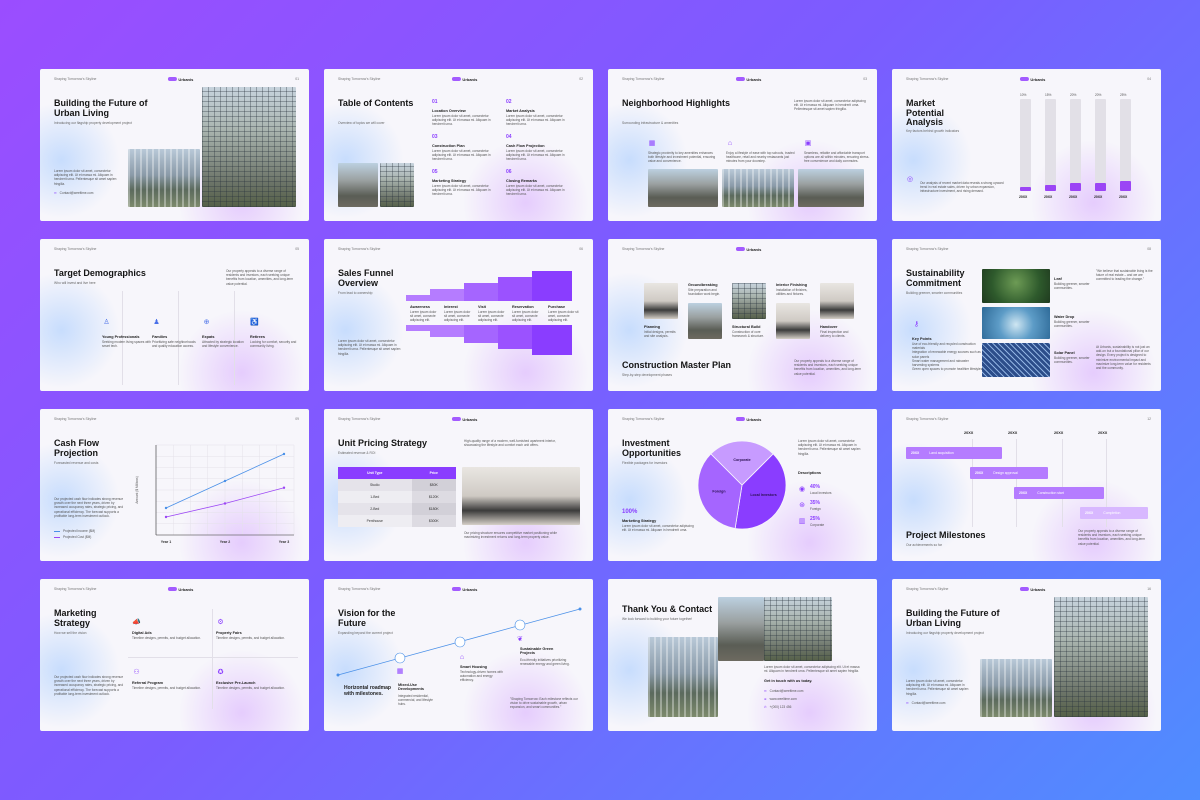 The image size is (1200, 800). Describe the element at coordinates (520, 111) in the screenshot. I see `toc-item: Market Analysis` at that location.